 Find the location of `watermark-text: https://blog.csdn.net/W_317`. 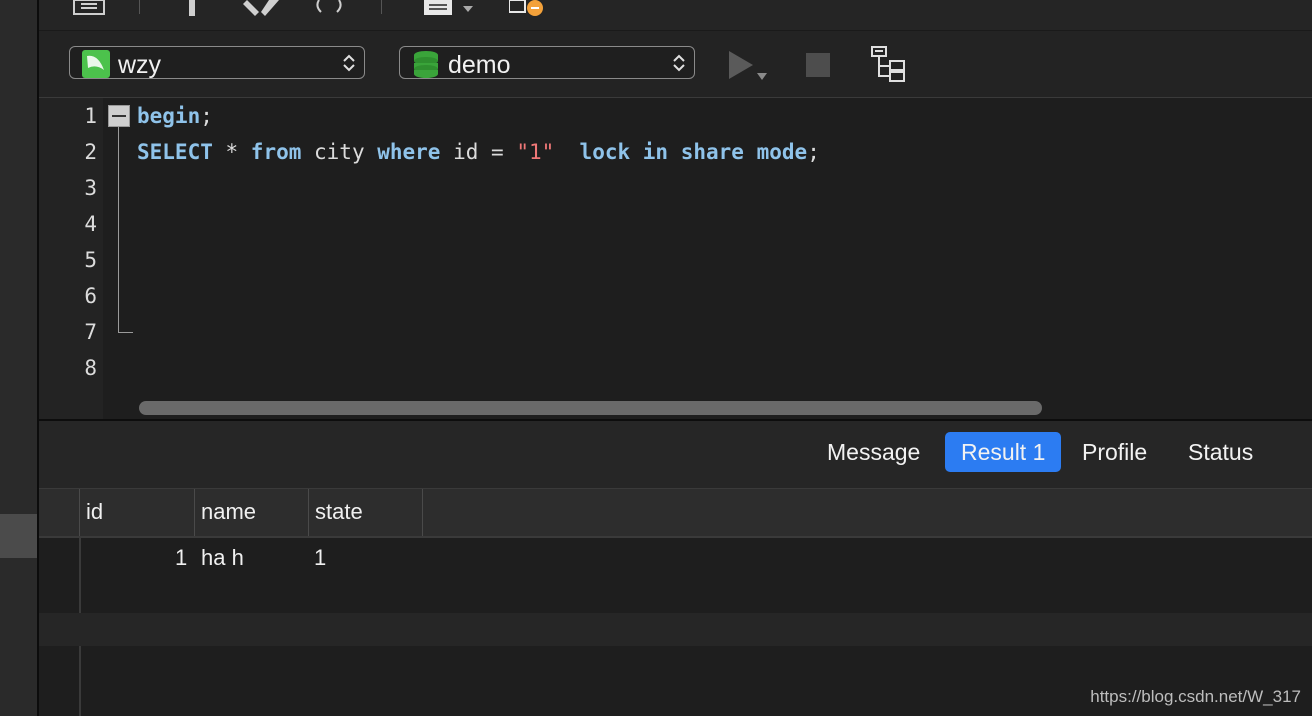

watermark-text: https://blog.csdn.net/W_317 is located at coordinates (1195, 696).